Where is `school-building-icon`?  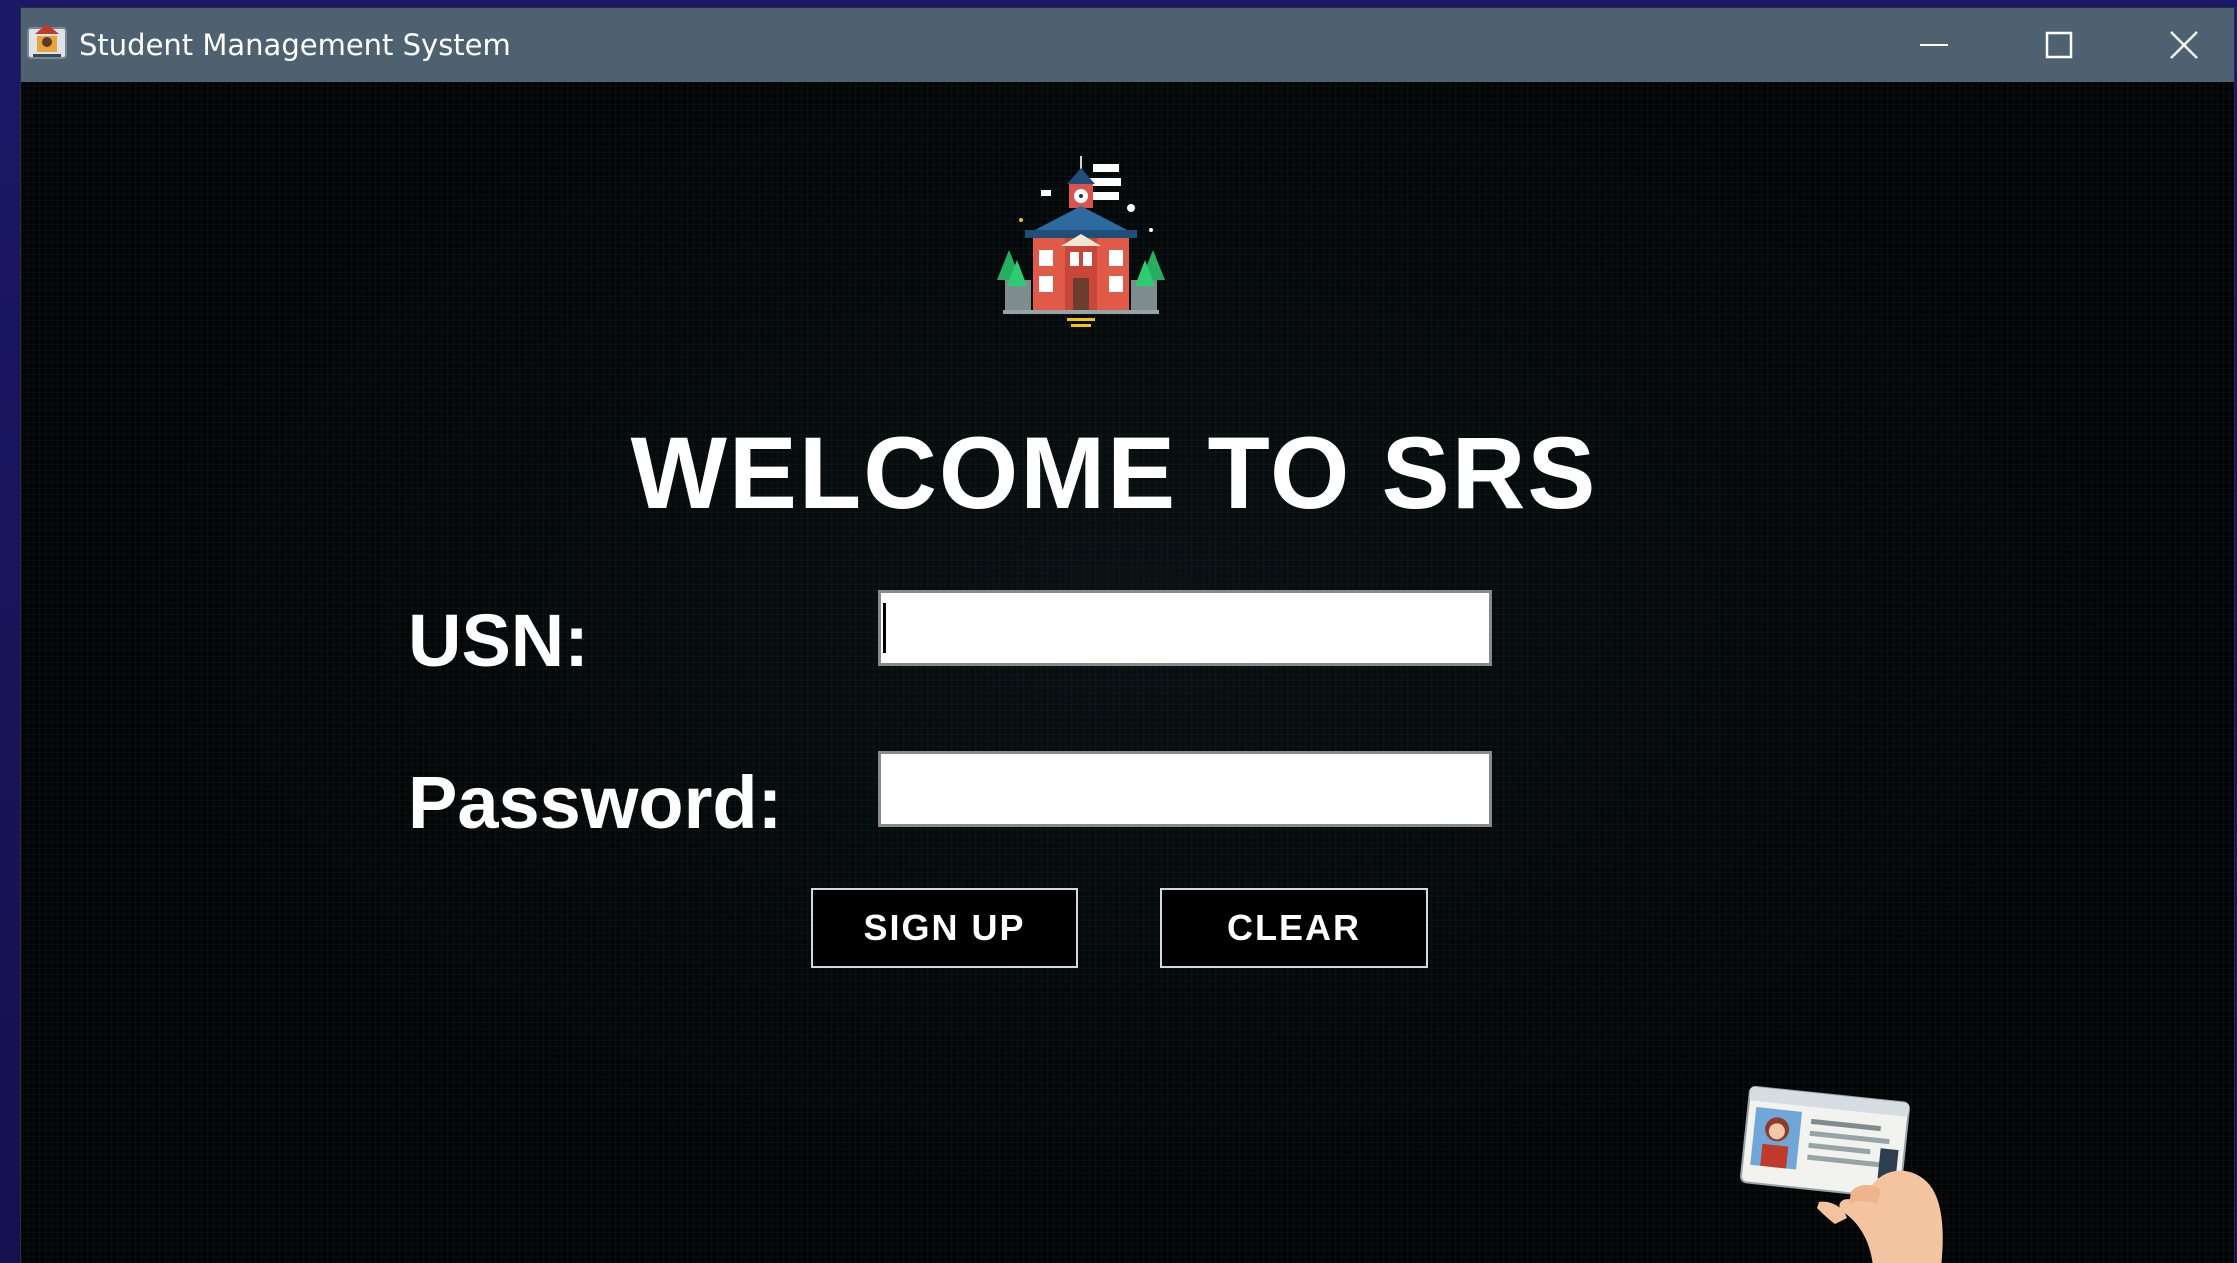 school-building-icon is located at coordinates (1081, 241).